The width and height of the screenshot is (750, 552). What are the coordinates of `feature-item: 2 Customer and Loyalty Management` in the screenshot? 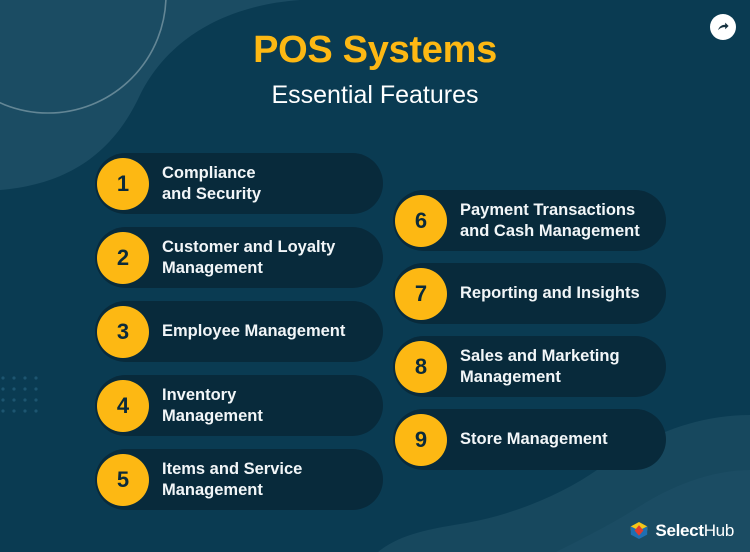 It's located at (239, 257).